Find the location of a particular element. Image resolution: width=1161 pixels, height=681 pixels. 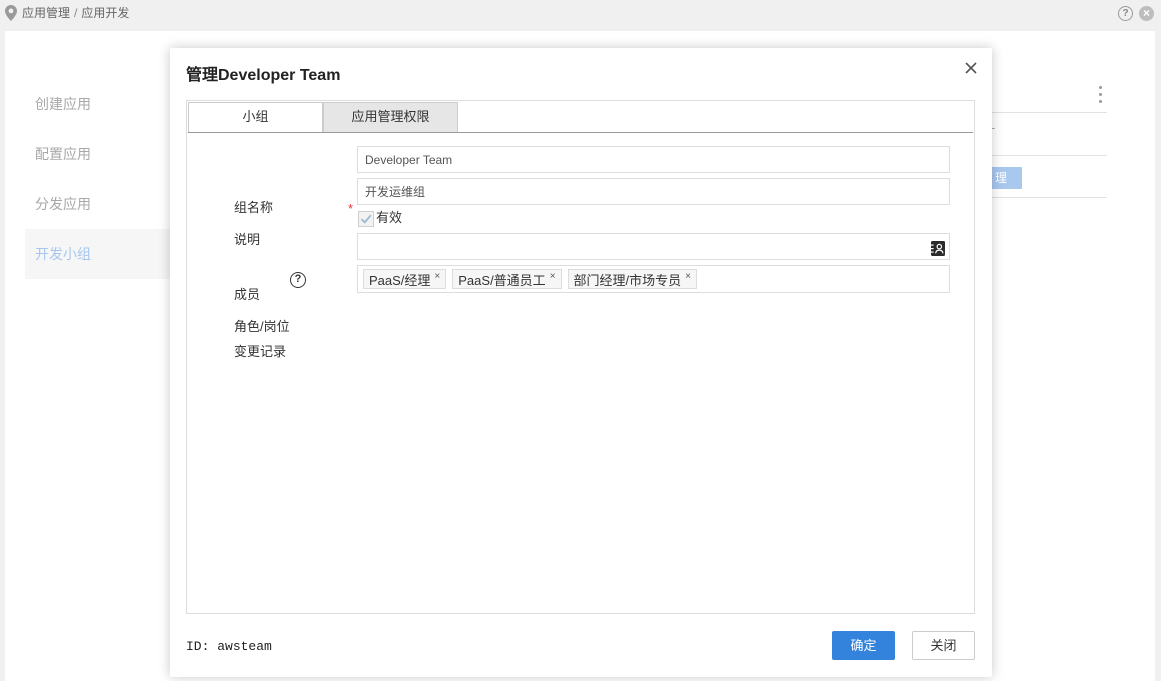

sidebar-item-label: 创建应用 is located at coordinates (63, 104).